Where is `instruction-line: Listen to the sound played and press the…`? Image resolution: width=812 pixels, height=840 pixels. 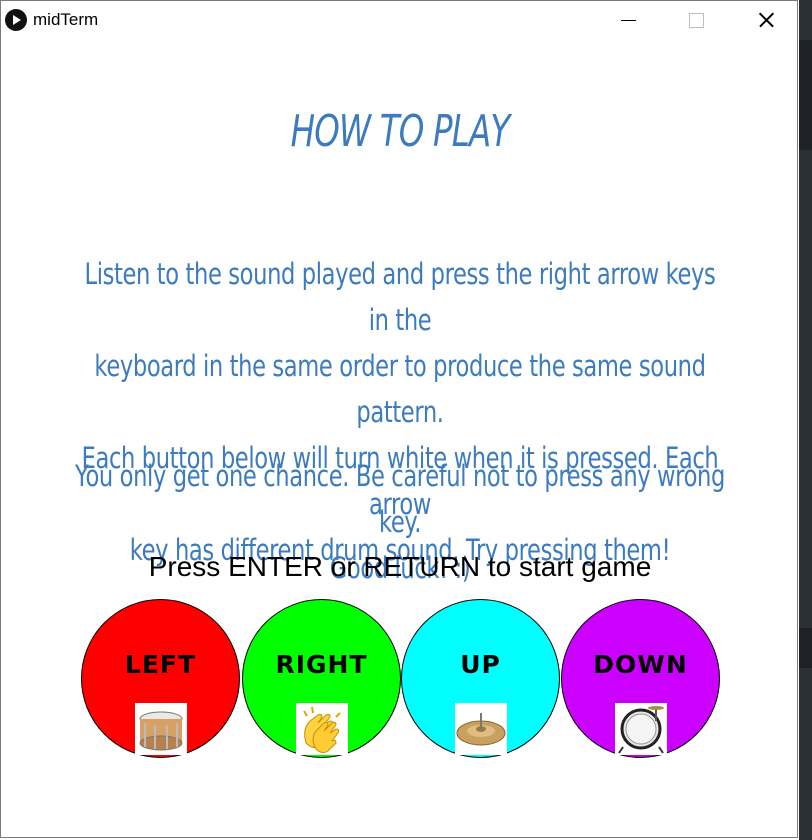
instruction-line: Listen to the sound played and press the… is located at coordinates (400, 297).